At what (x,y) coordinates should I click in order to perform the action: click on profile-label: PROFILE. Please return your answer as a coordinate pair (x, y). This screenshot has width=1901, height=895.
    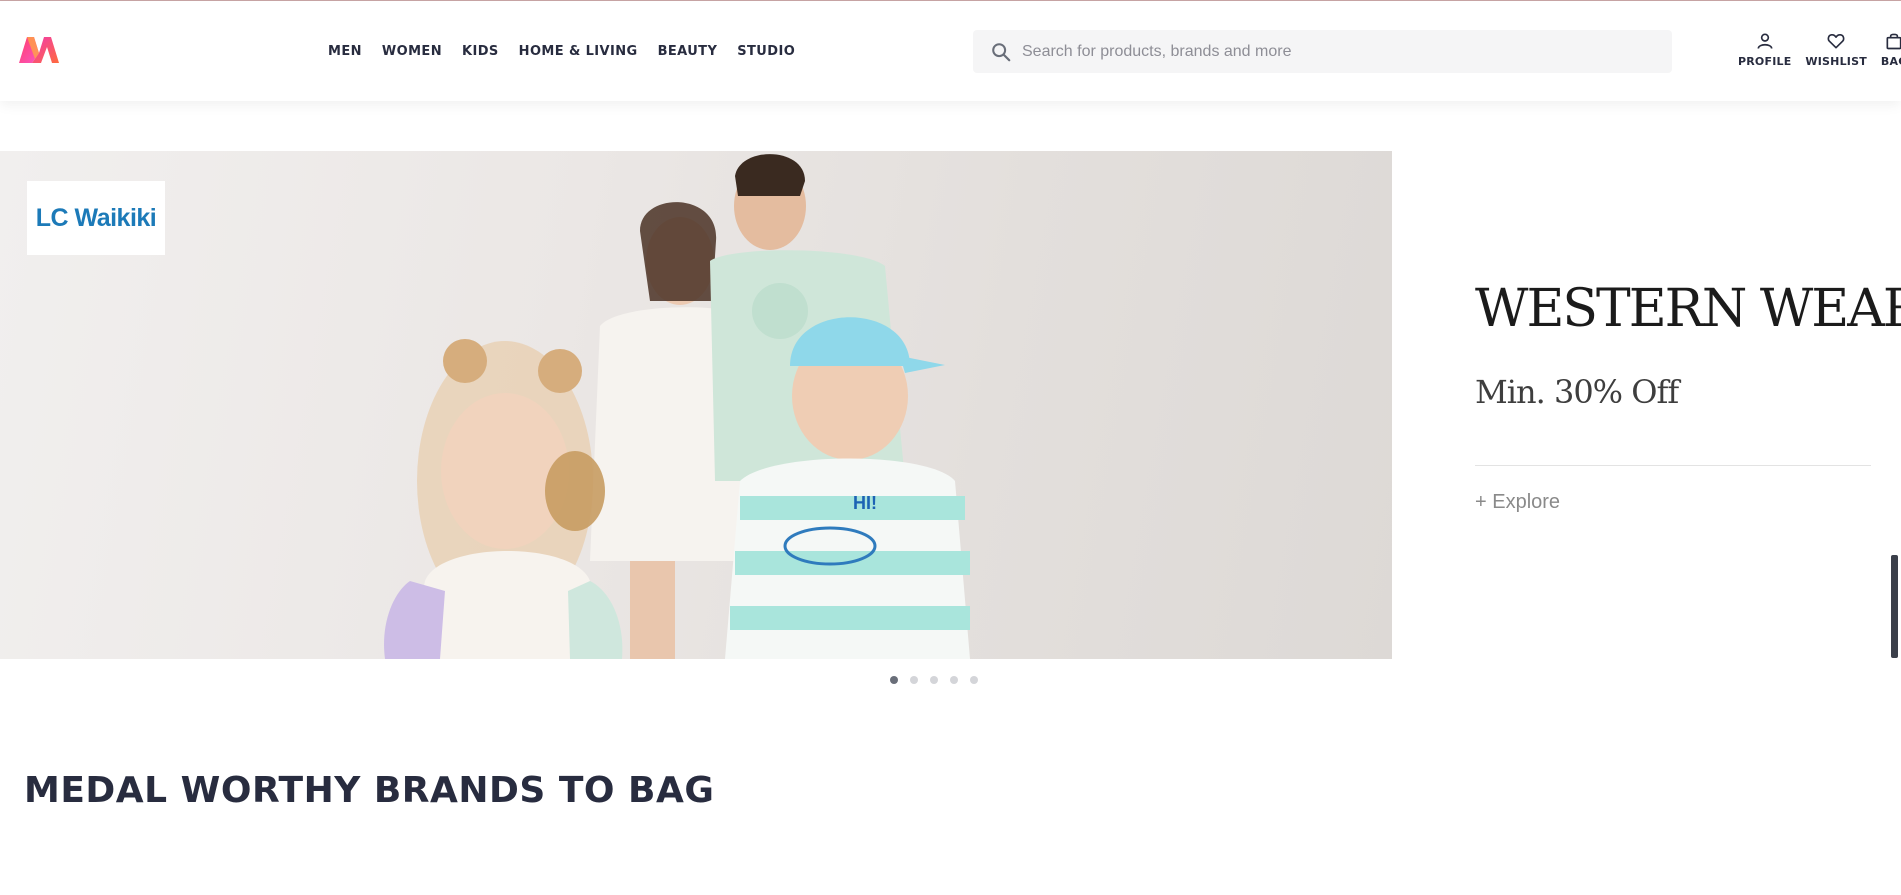
    Looking at the image, I should click on (1765, 61).